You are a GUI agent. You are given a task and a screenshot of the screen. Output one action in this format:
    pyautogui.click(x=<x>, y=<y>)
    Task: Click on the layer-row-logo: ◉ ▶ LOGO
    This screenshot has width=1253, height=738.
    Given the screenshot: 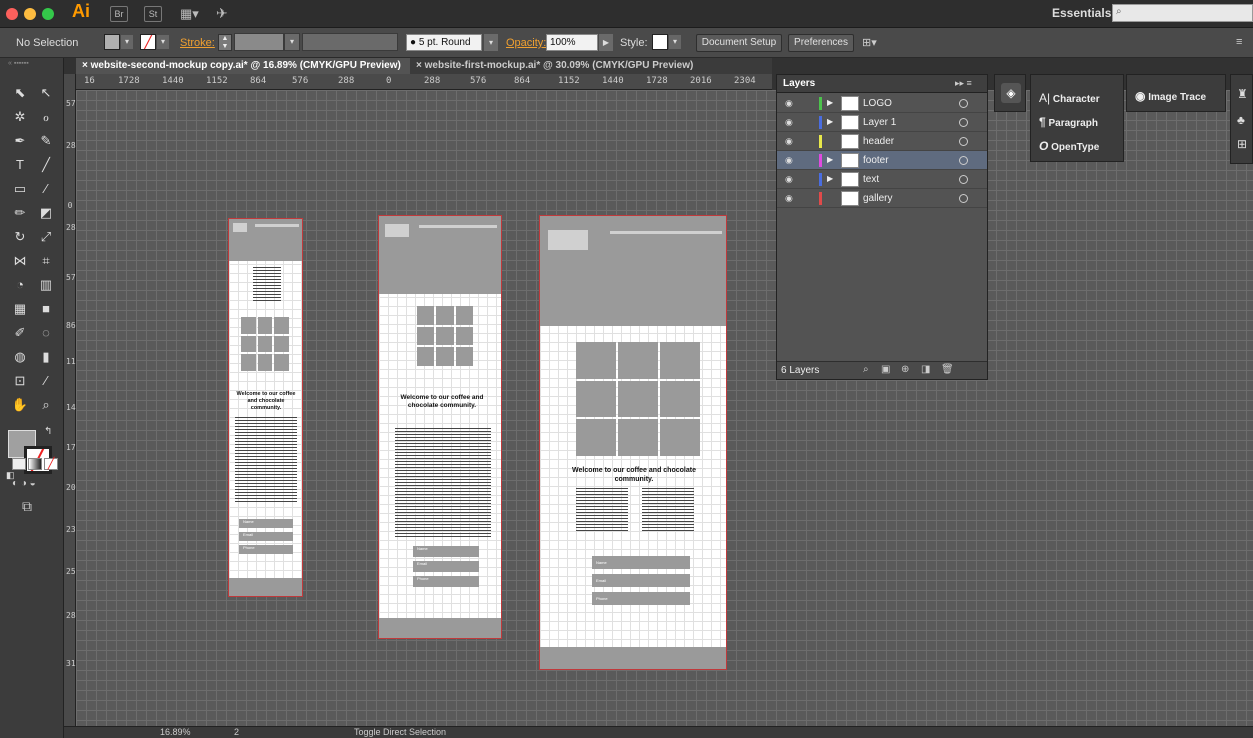 What is the action you would take?
    pyautogui.click(x=882, y=103)
    